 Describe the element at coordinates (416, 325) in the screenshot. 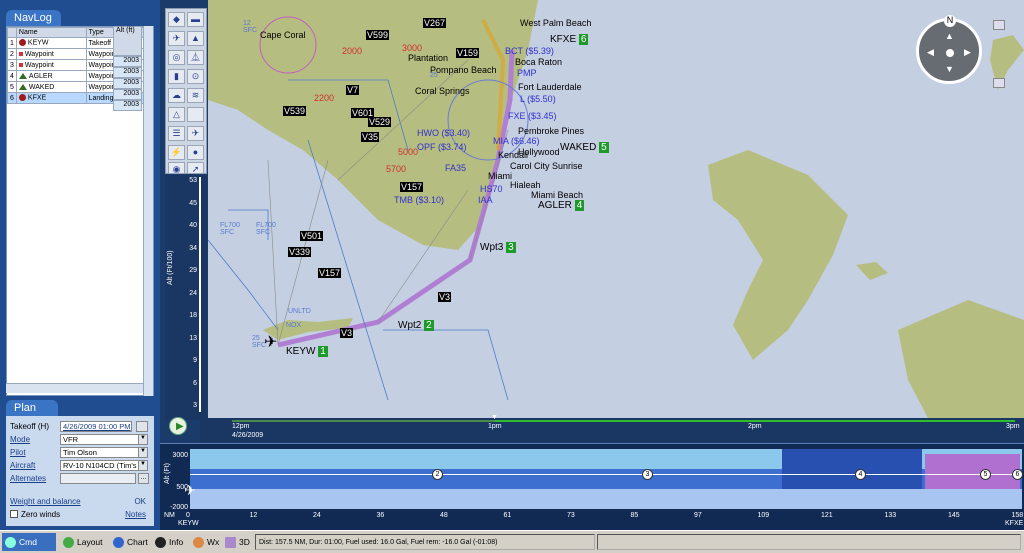

I see `waypoint-wpt2: Wpt2 2` at that location.